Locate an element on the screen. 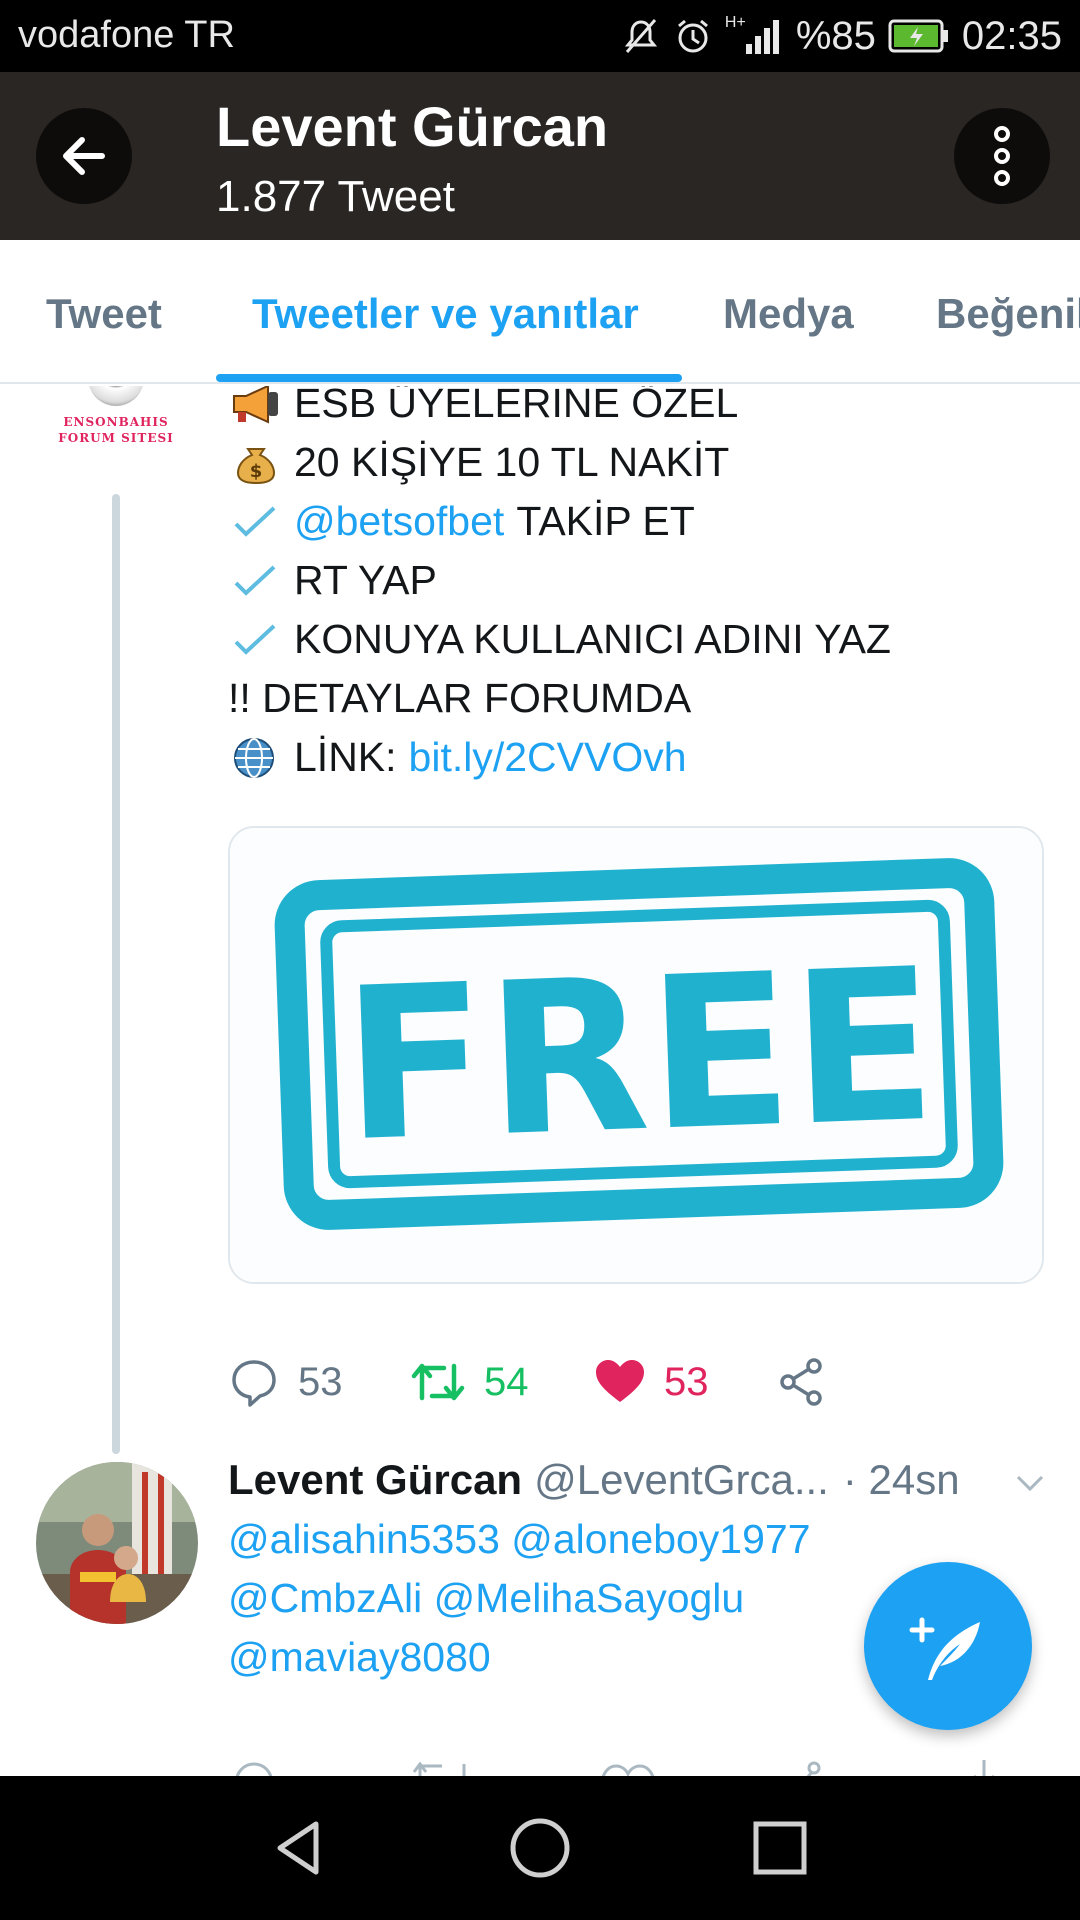 This screenshot has height=1920, width=1080. tweet-actions-partial is located at coordinates (638, 1765).